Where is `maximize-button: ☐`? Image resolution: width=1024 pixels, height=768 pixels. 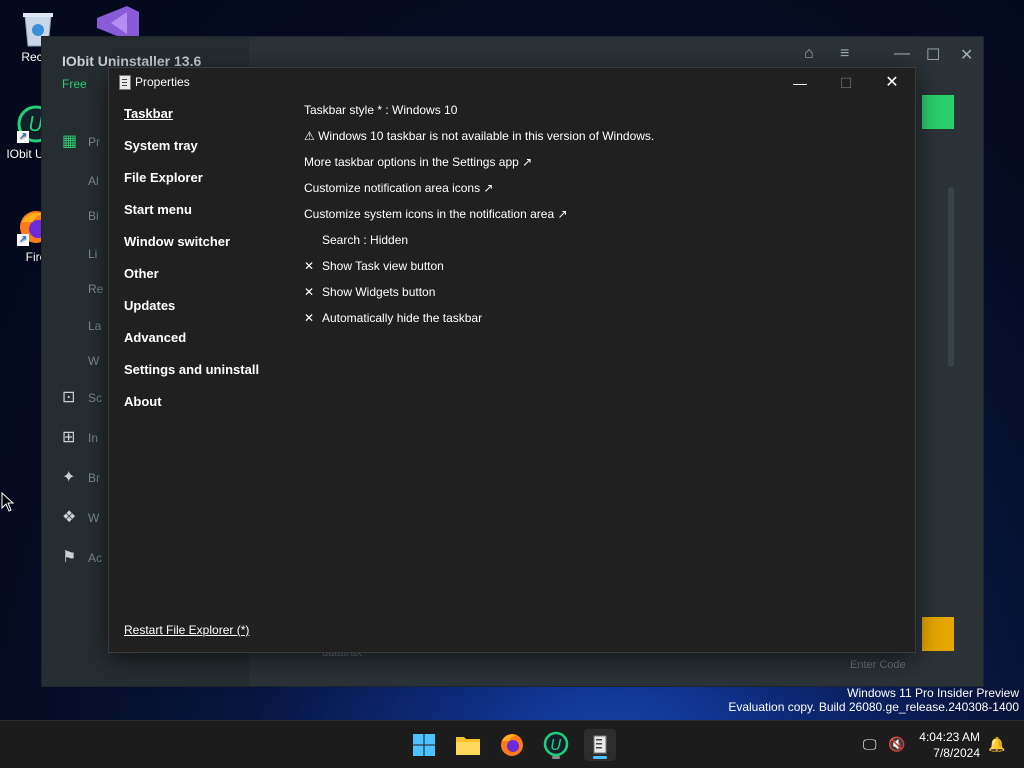
maximize-button: ☐ is located at coordinates (846, 83).